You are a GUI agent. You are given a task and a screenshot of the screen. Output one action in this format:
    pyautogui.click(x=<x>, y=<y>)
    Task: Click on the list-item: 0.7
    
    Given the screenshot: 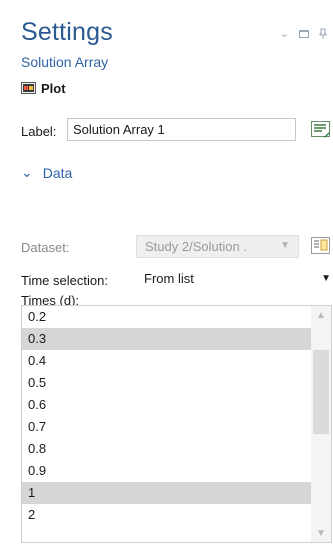 What is the action you would take?
    pyautogui.click(x=166, y=427)
    